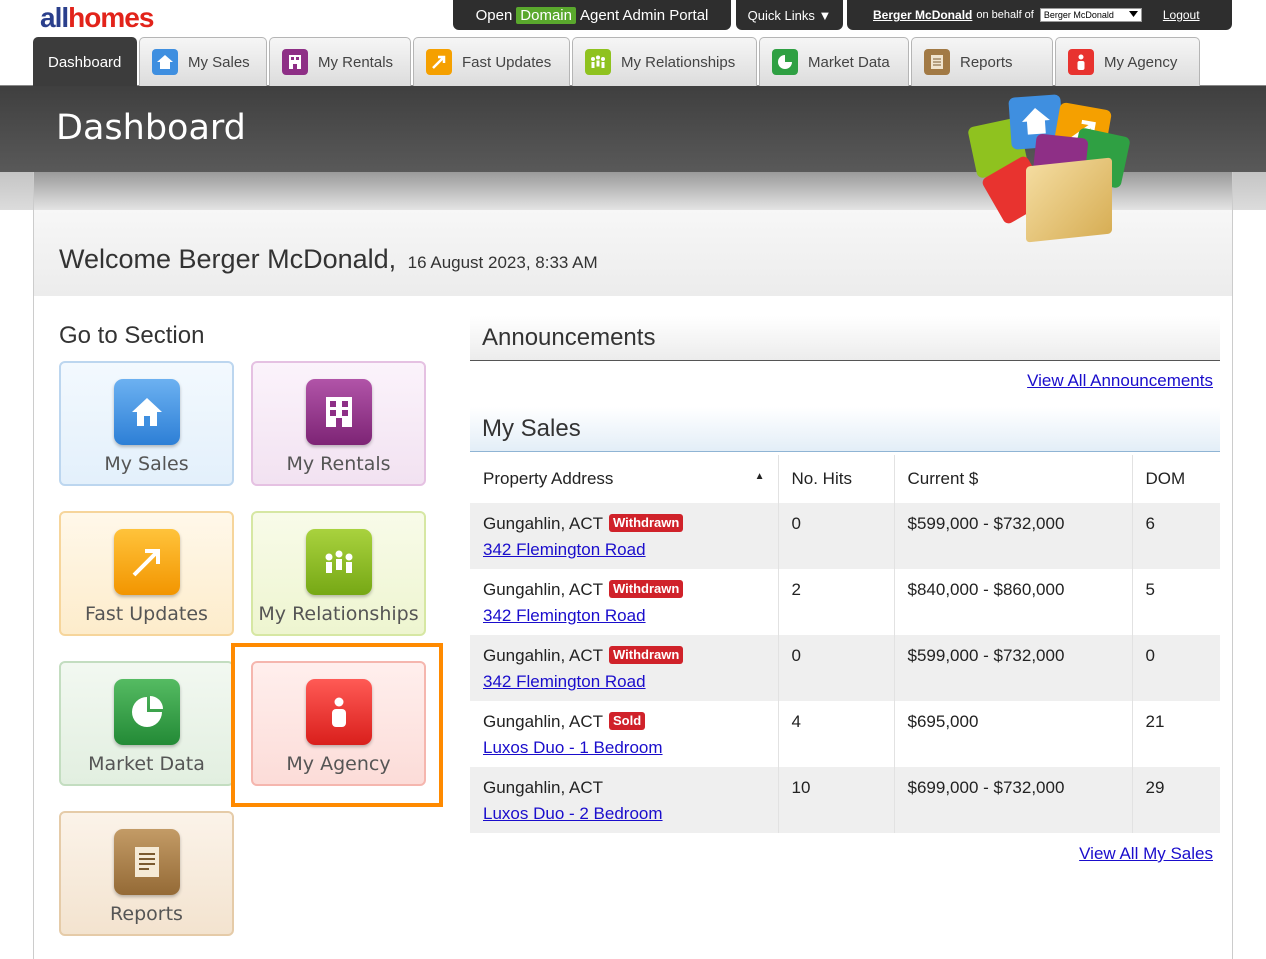  I want to click on folder-icon, so click(1069, 200).